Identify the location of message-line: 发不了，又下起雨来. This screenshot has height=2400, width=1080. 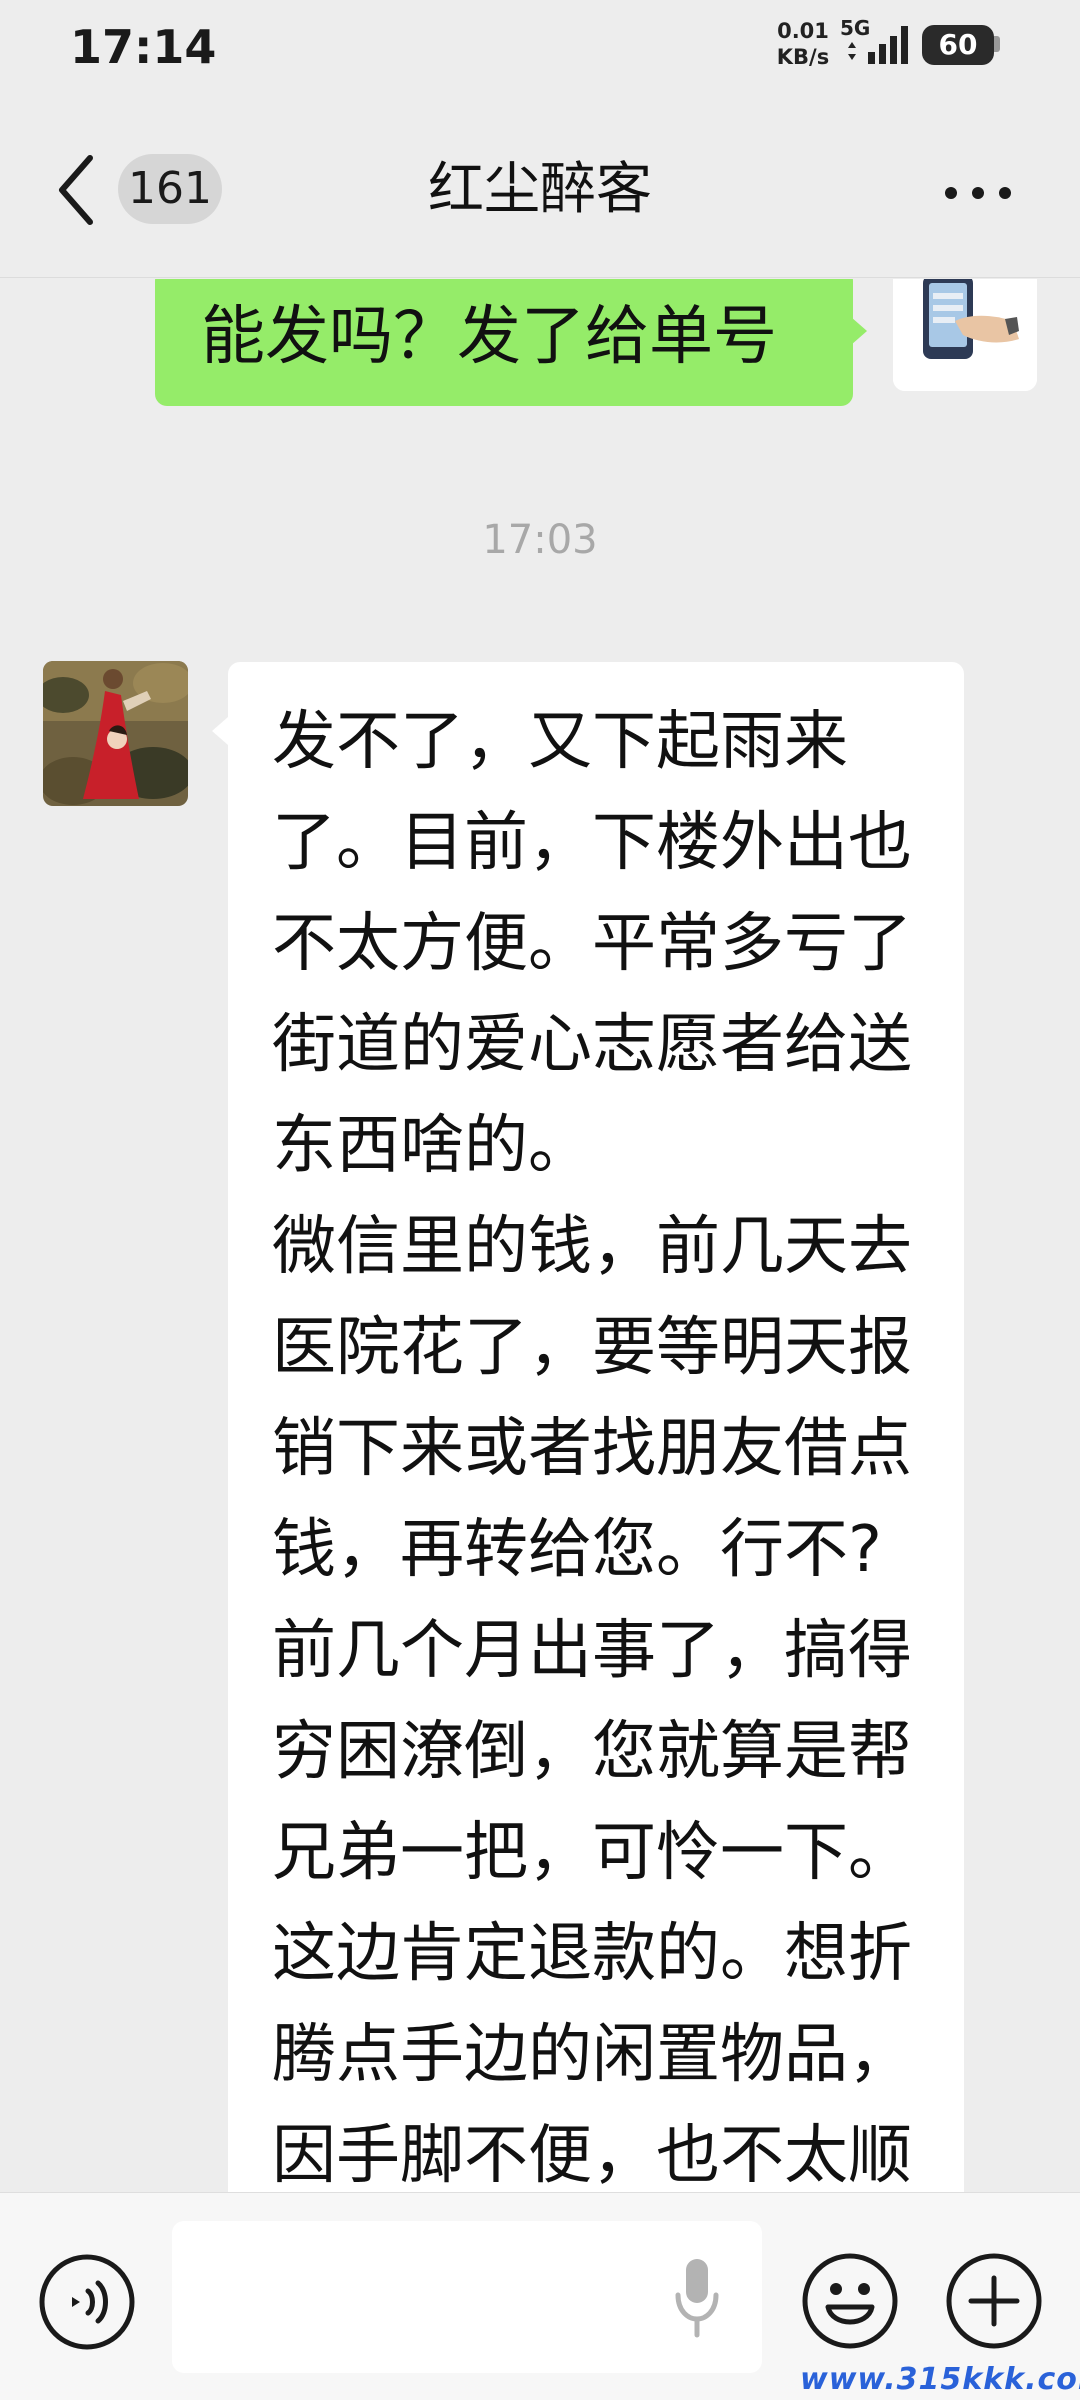
(560, 742).